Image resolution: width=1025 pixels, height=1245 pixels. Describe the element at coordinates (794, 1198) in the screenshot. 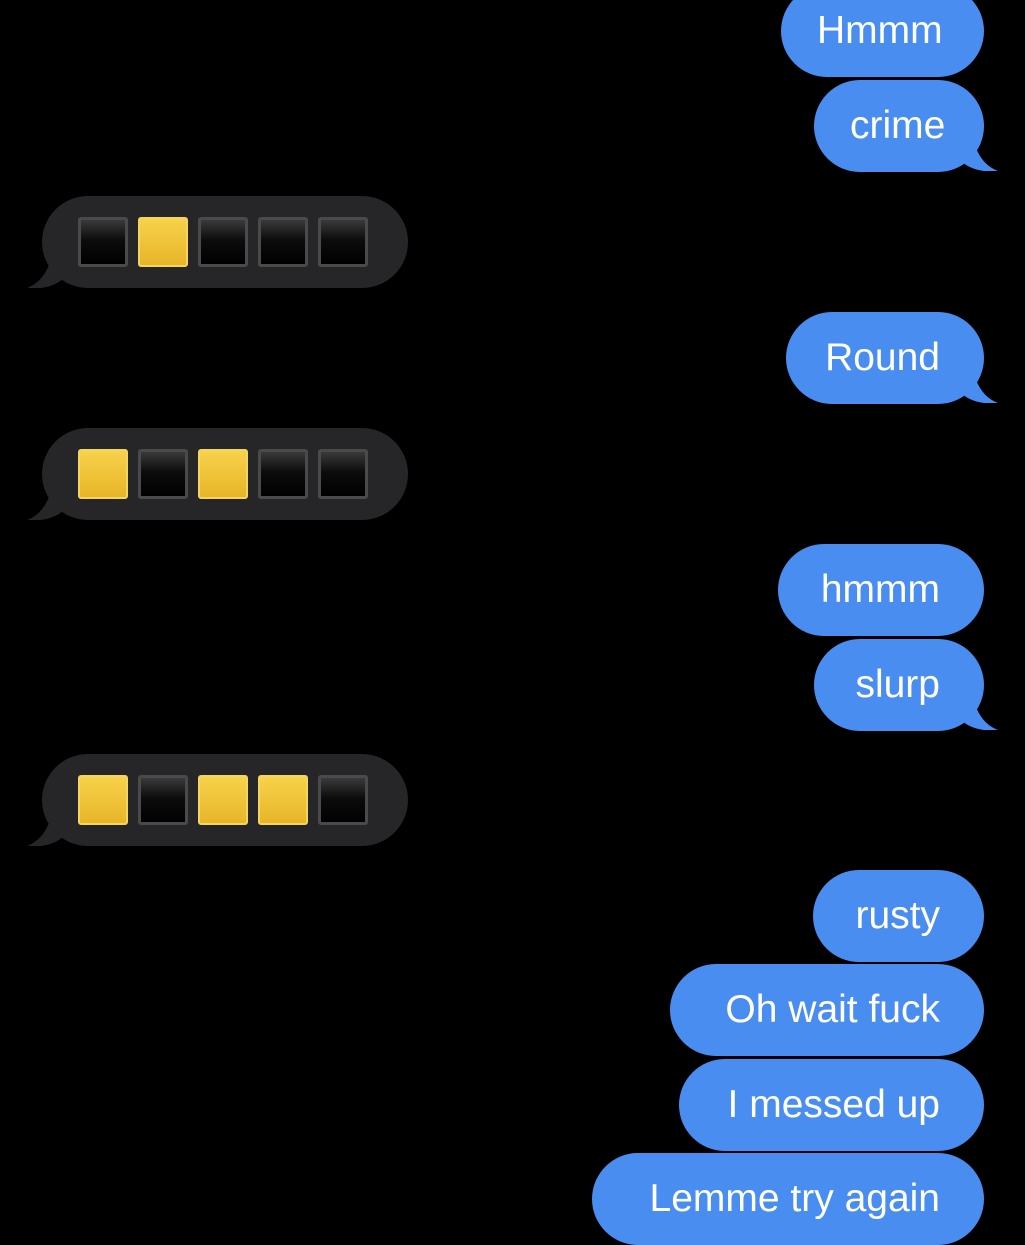

I see `message-text: Lemme try again` at that location.